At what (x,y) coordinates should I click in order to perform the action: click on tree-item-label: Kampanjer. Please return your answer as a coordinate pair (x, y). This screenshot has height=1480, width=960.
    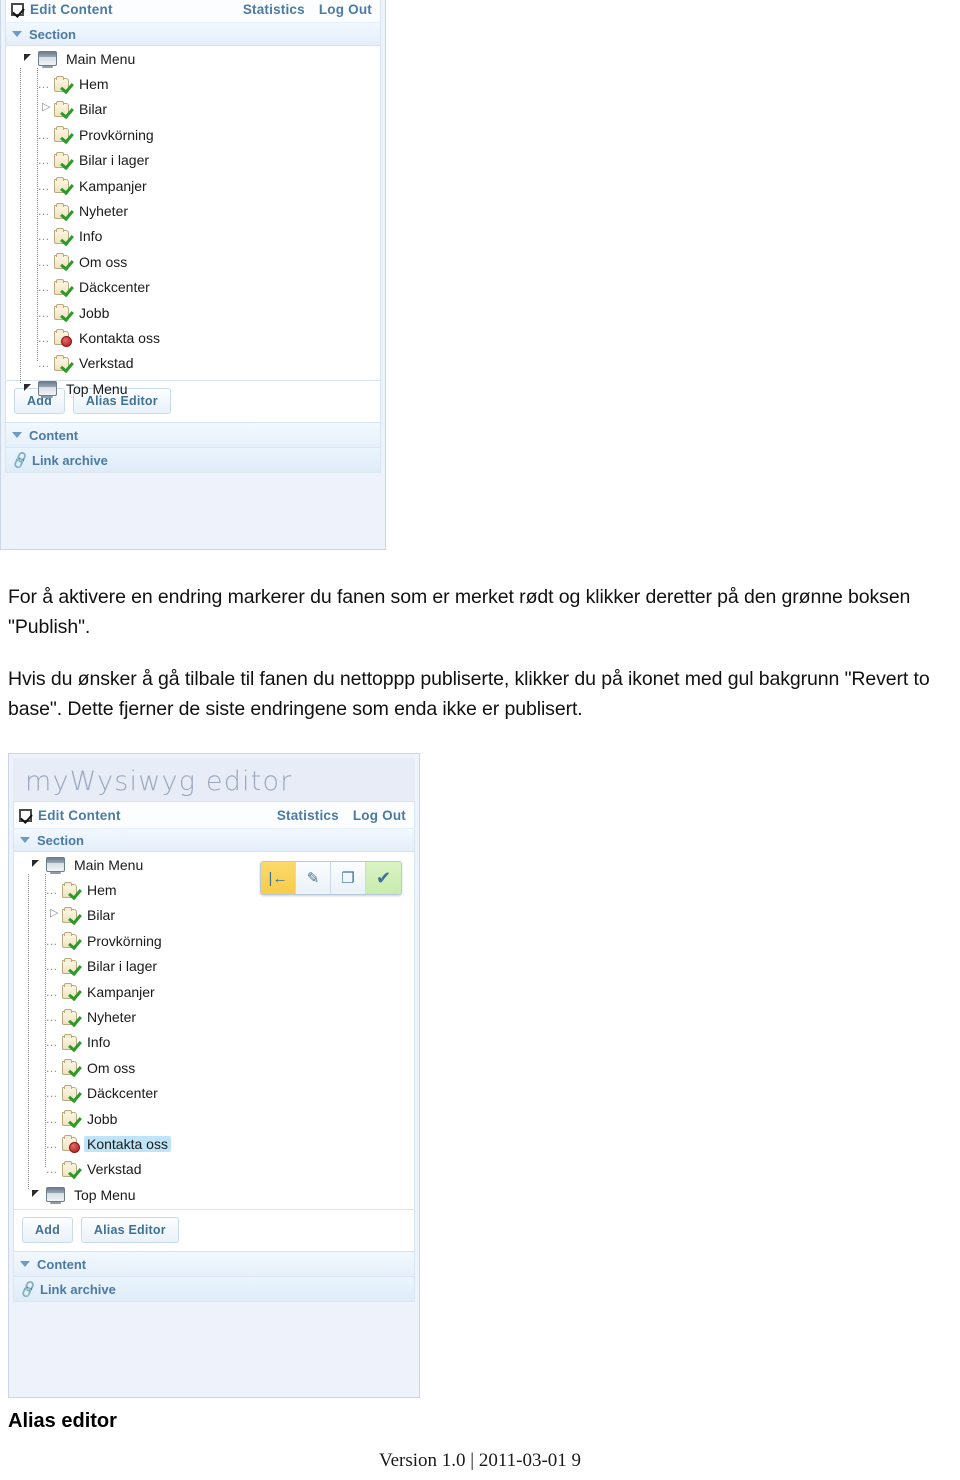
    Looking at the image, I should click on (121, 991).